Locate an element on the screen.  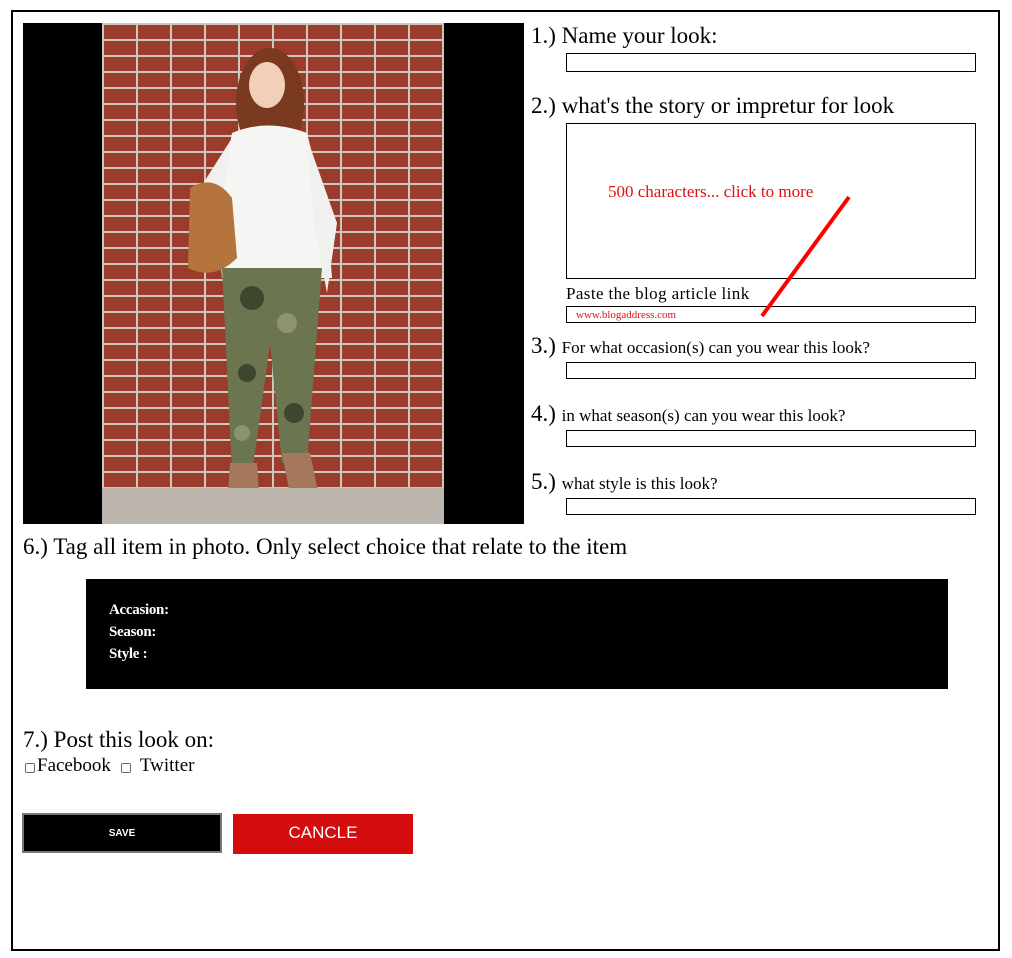
q3-number: 3.) is located at coordinates (543, 345).